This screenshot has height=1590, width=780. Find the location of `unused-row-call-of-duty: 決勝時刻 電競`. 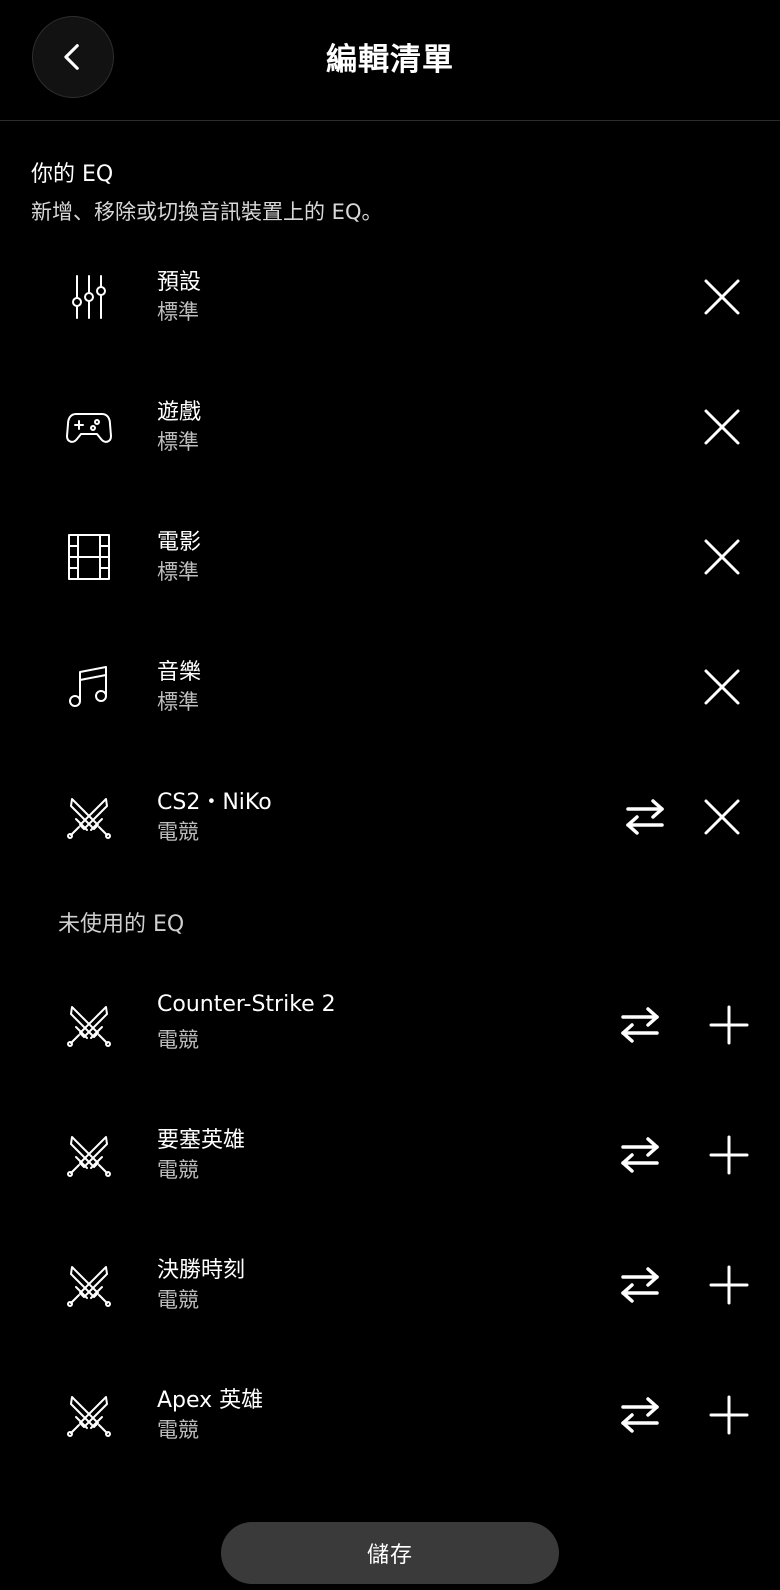

unused-row-call-of-duty: 決勝時刻 電競 is located at coordinates (390, 1284).